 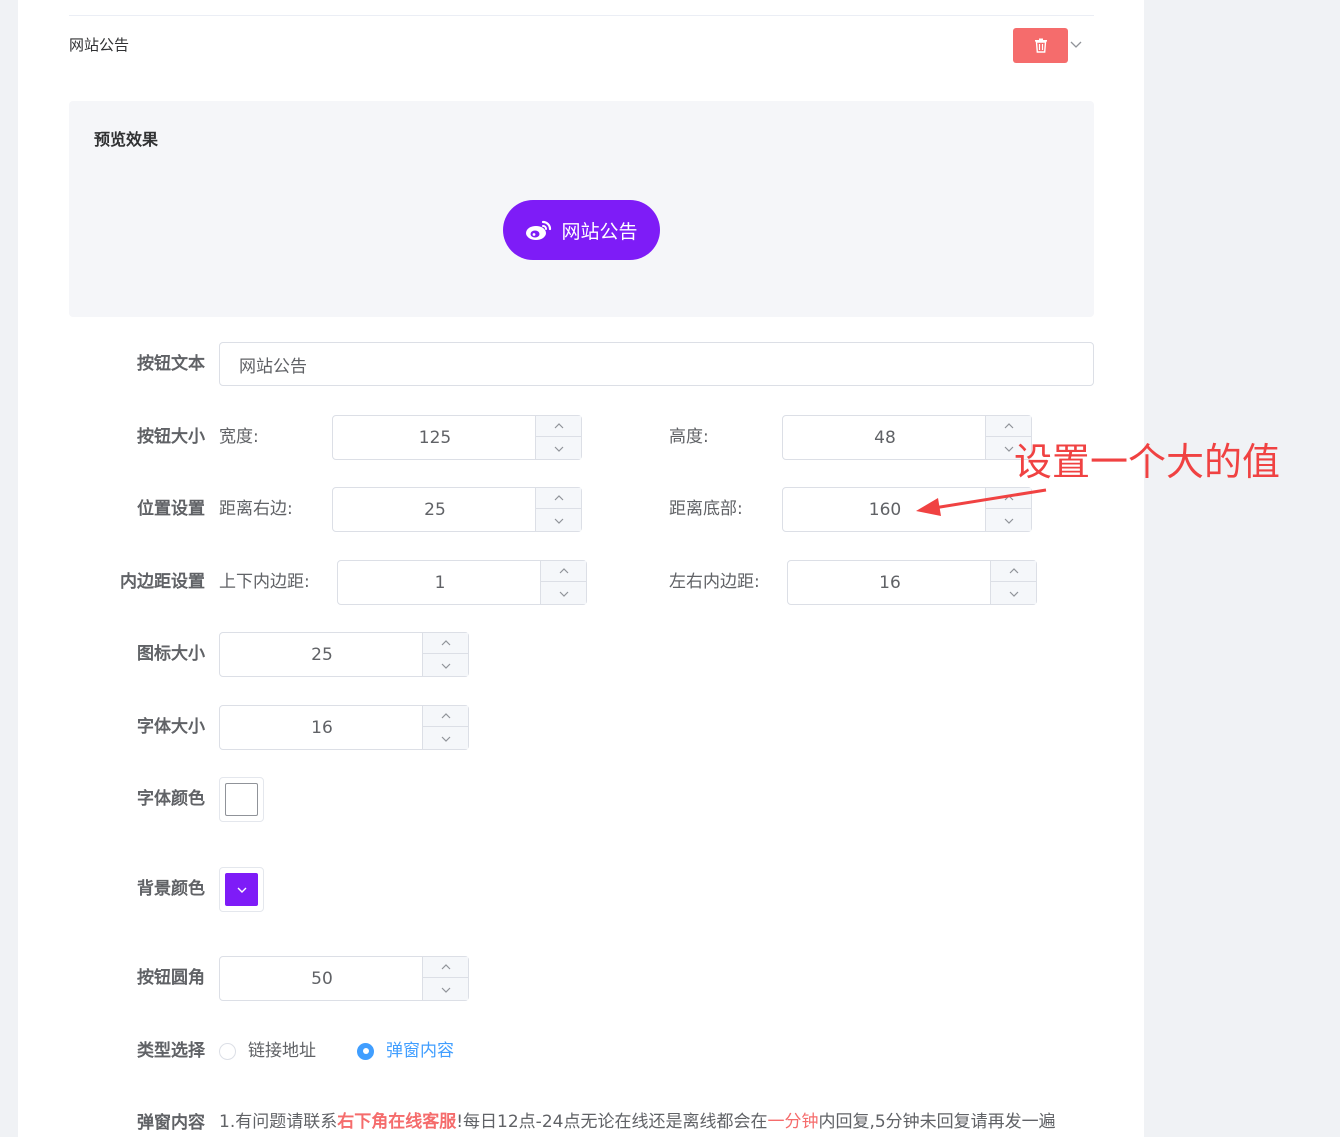 I want to click on popup-content-label: 弹窗内容, so click(x=171, y=1123).